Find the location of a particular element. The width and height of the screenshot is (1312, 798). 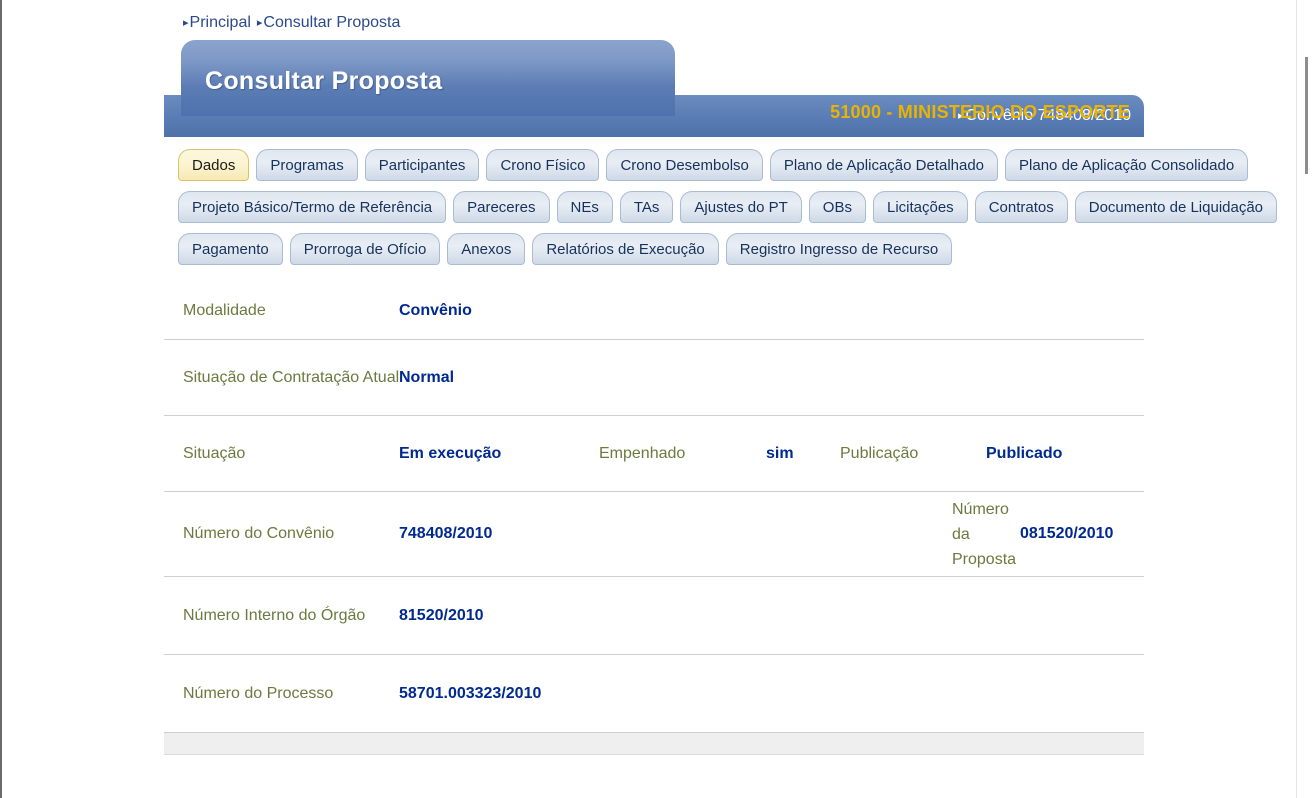

tab-pareceres: Pareceres is located at coordinates (501, 207).